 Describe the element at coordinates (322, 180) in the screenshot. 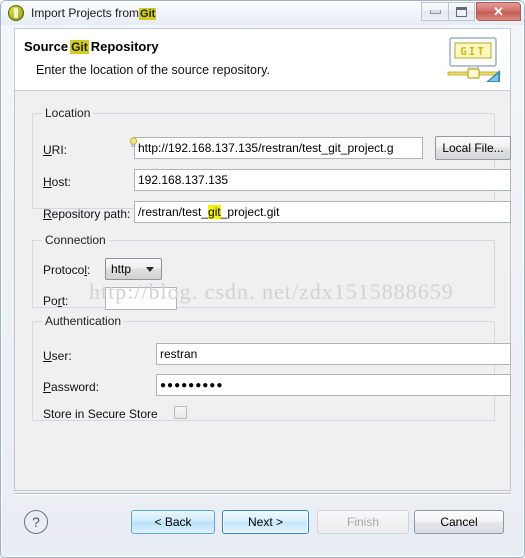

I see `host-input: 192.168.137.135` at that location.